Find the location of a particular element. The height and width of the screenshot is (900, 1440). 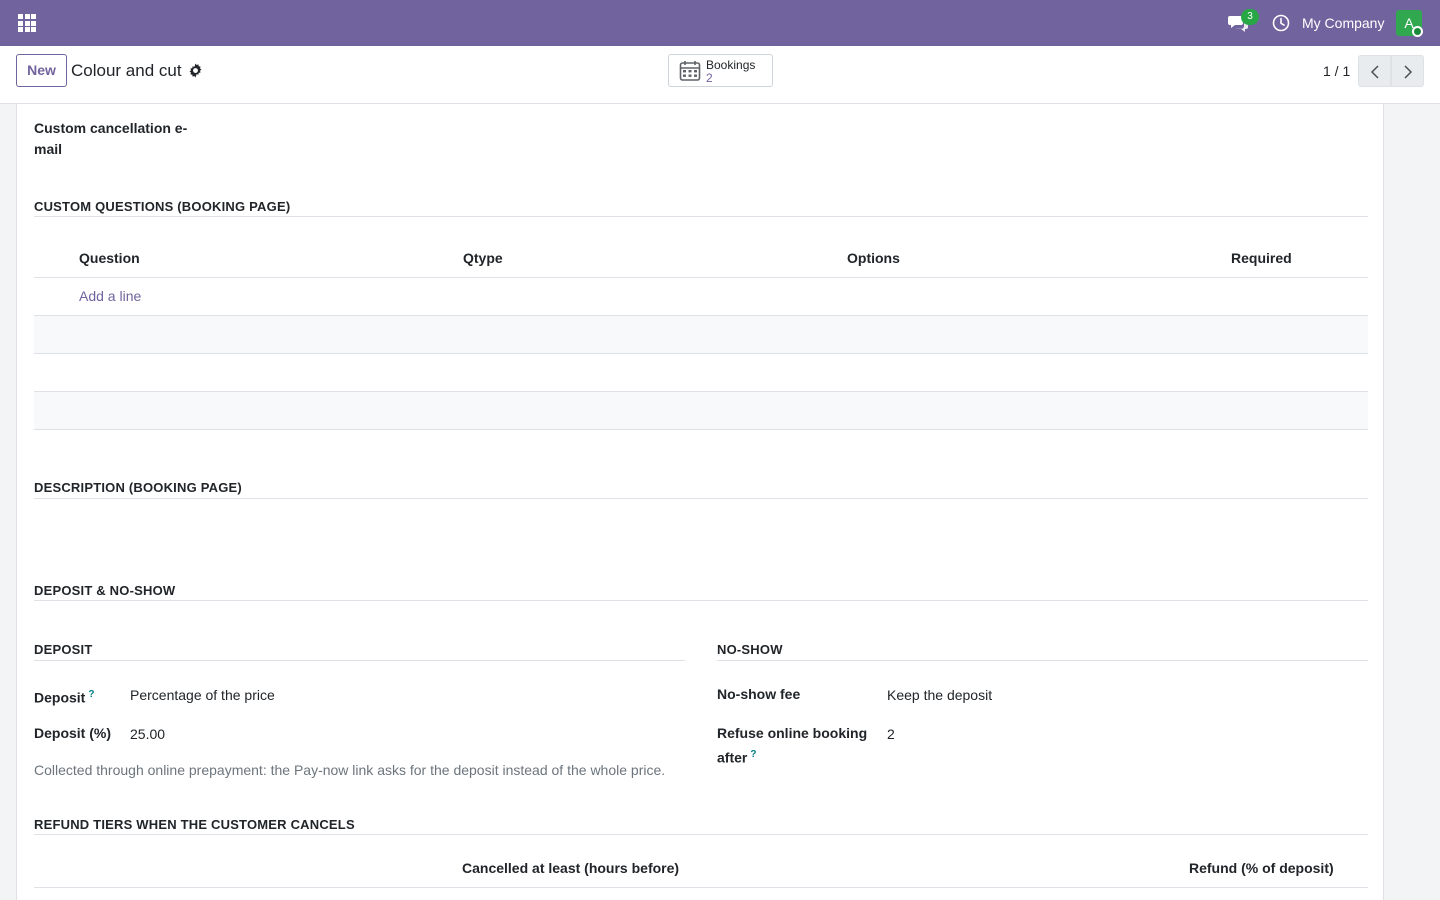

column-header-required: Required is located at coordinates (1261, 258).